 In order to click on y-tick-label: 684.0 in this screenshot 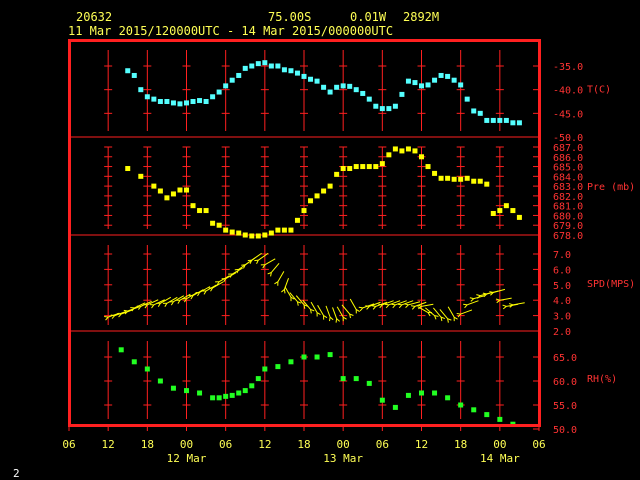, I will do `click(568, 177)`.